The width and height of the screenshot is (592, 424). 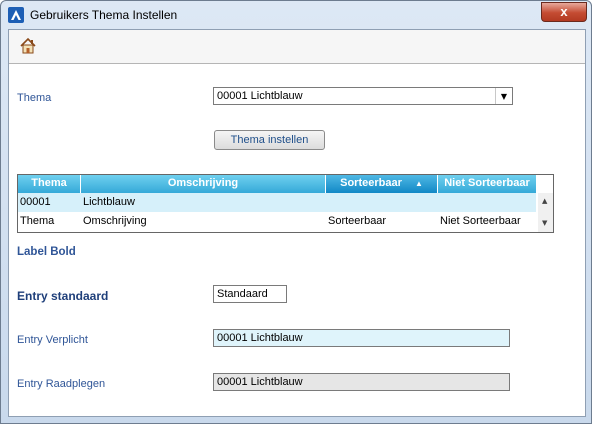 What do you see at coordinates (361, 338) in the screenshot?
I see `entry-verplicht-field: 00001 Lichtblauw` at bounding box center [361, 338].